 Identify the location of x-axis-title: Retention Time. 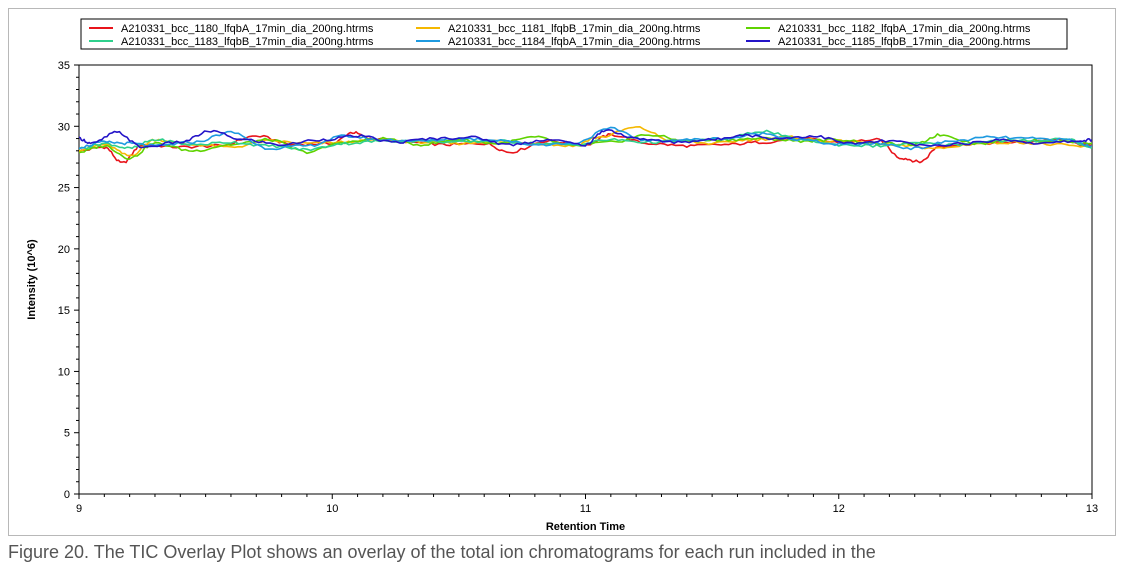
(585, 527).